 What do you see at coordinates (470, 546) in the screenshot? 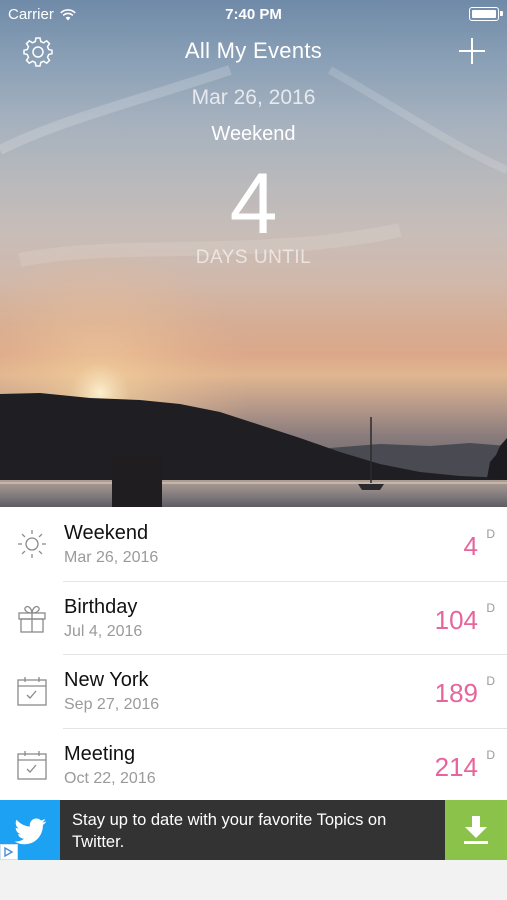
I see `event-days-count: 4` at bounding box center [470, 546].